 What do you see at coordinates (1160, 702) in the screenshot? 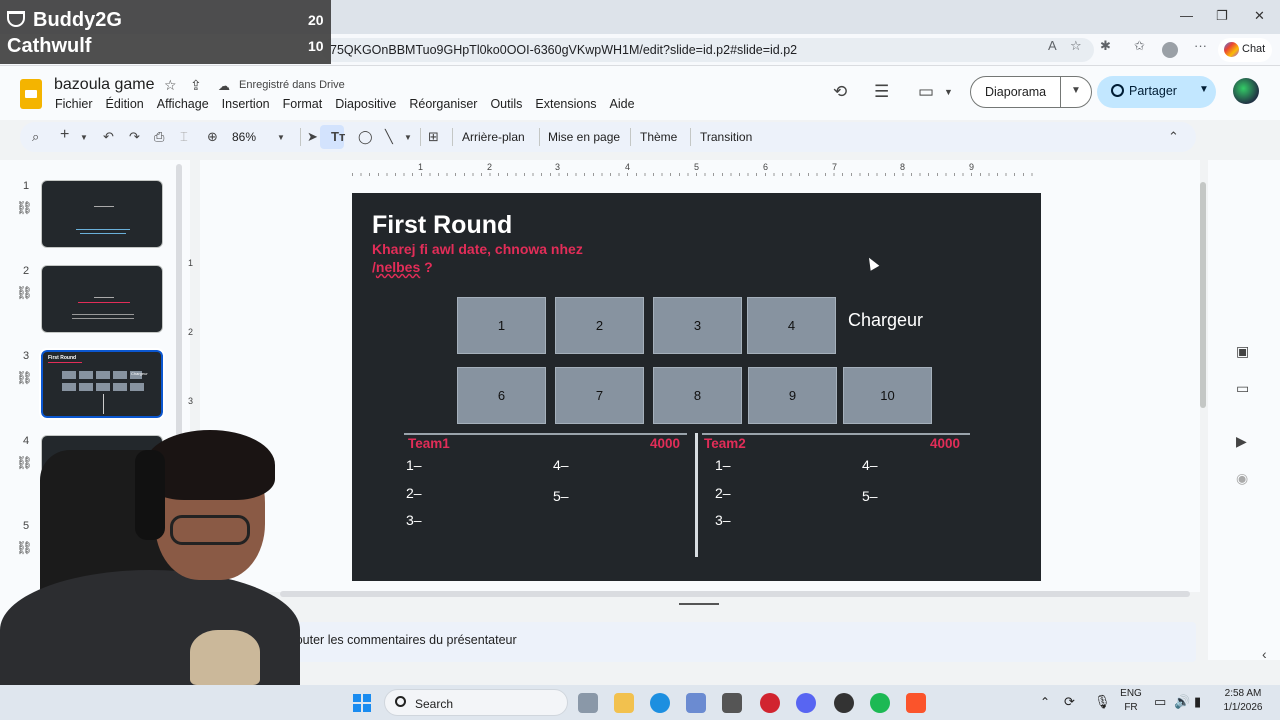
I see `network-icon: ▭` at bounding box center [1160, 702].